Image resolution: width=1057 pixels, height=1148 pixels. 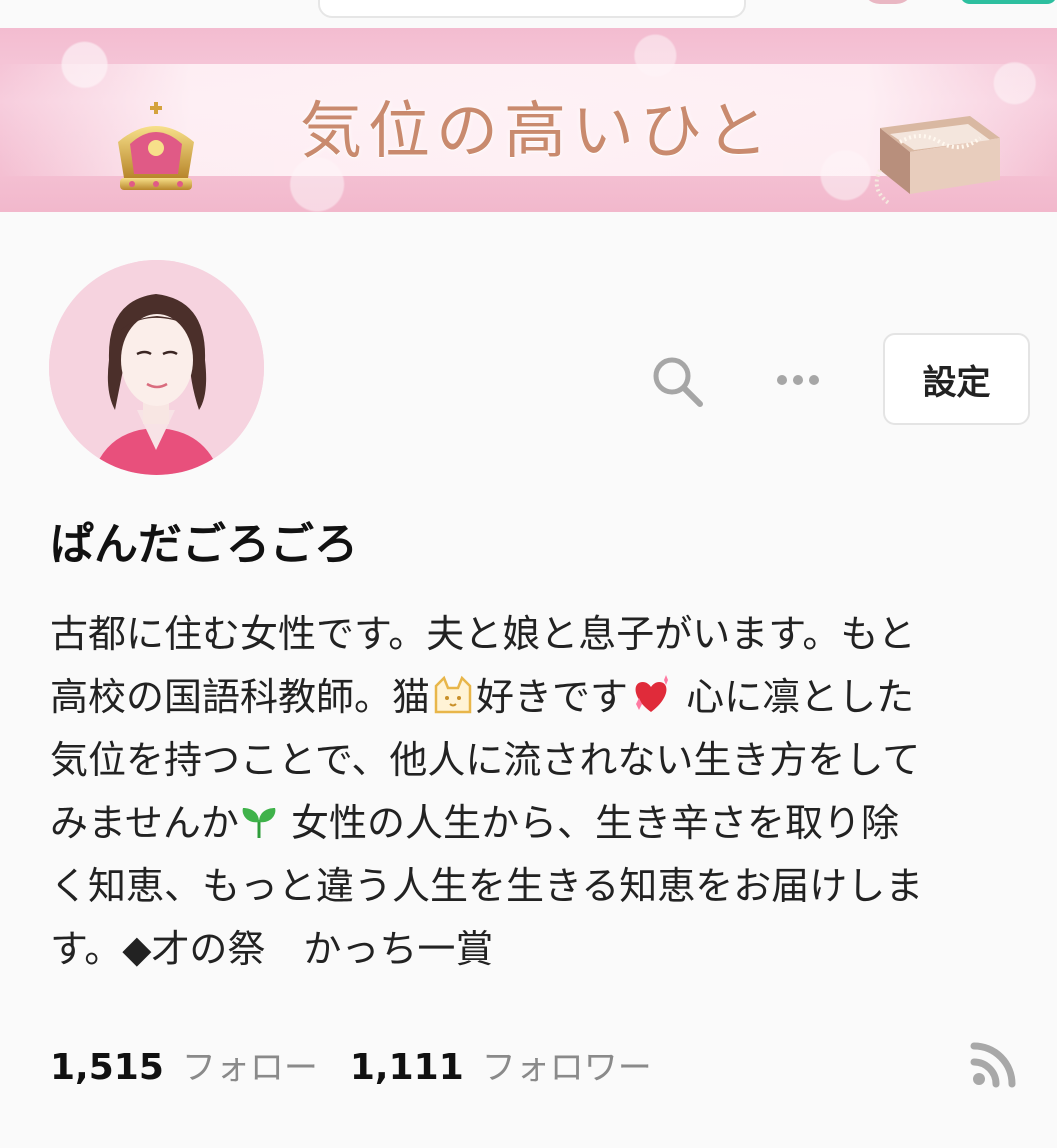 I want to click on top-bar, so click(x=528, y=14).